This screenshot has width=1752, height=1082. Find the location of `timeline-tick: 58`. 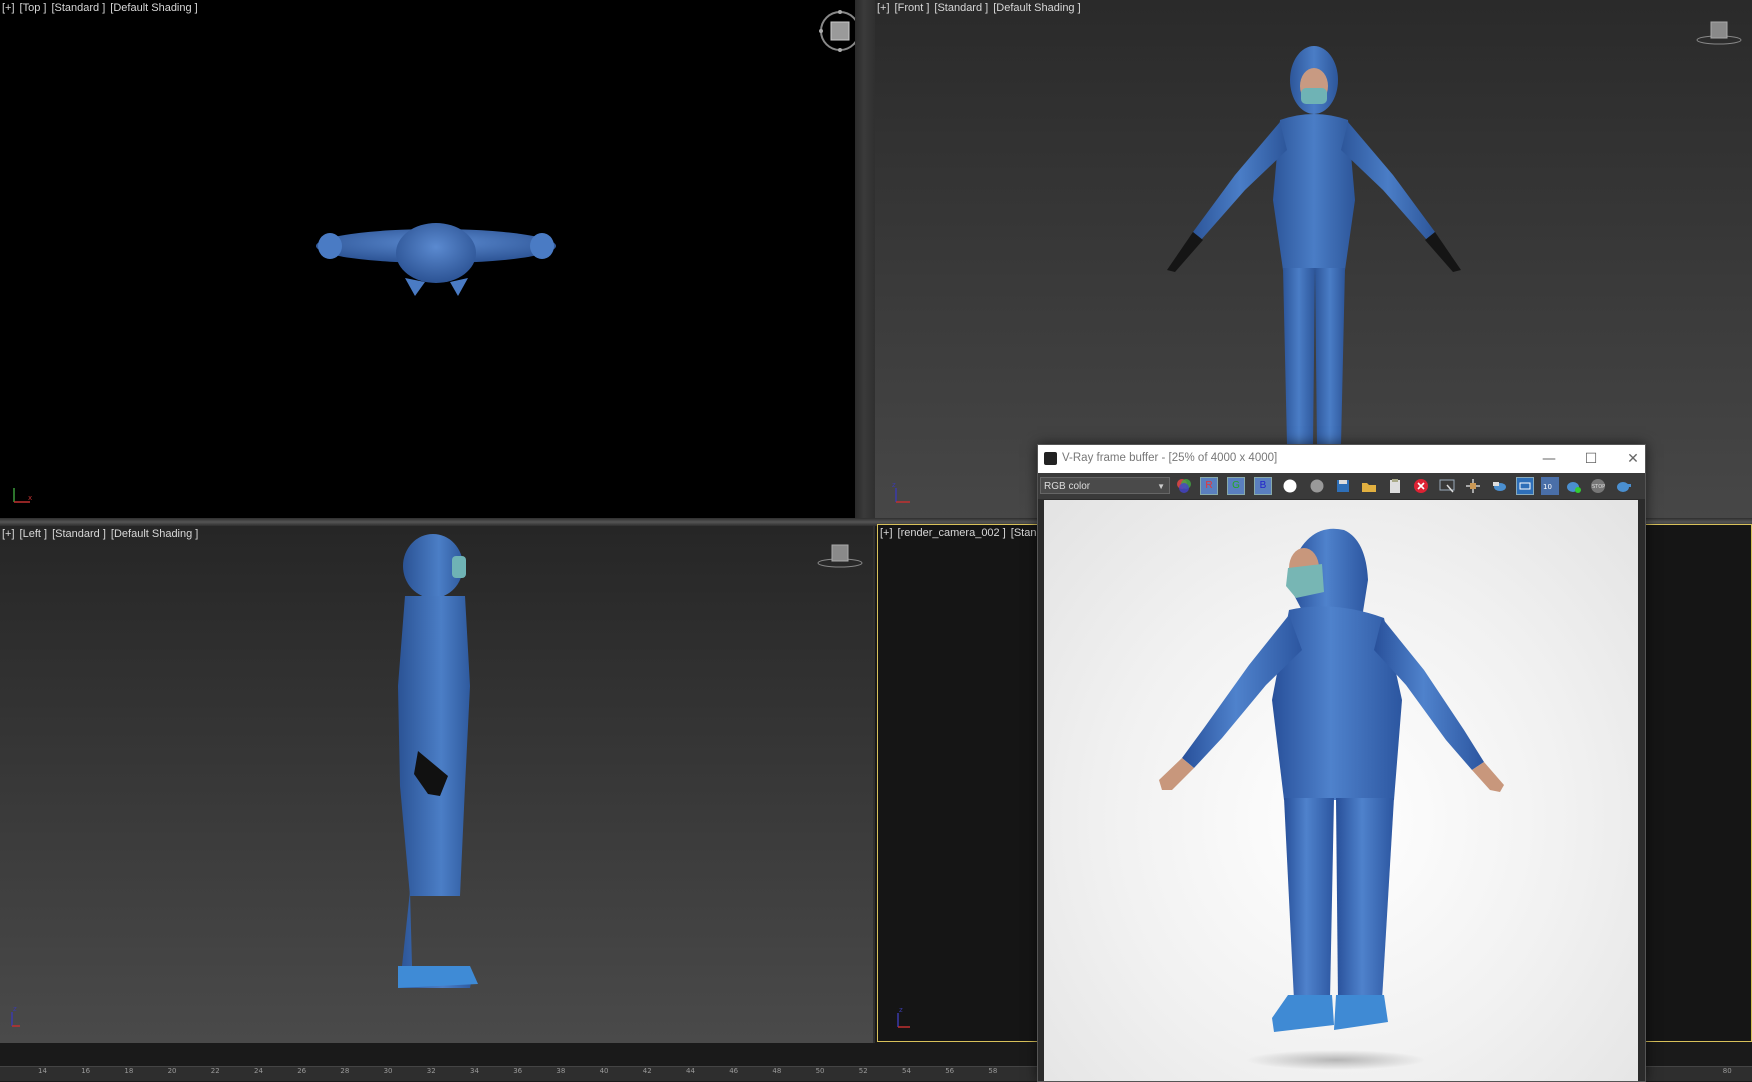

timeline-tick: 58 is located at coordinates (993, 1071).